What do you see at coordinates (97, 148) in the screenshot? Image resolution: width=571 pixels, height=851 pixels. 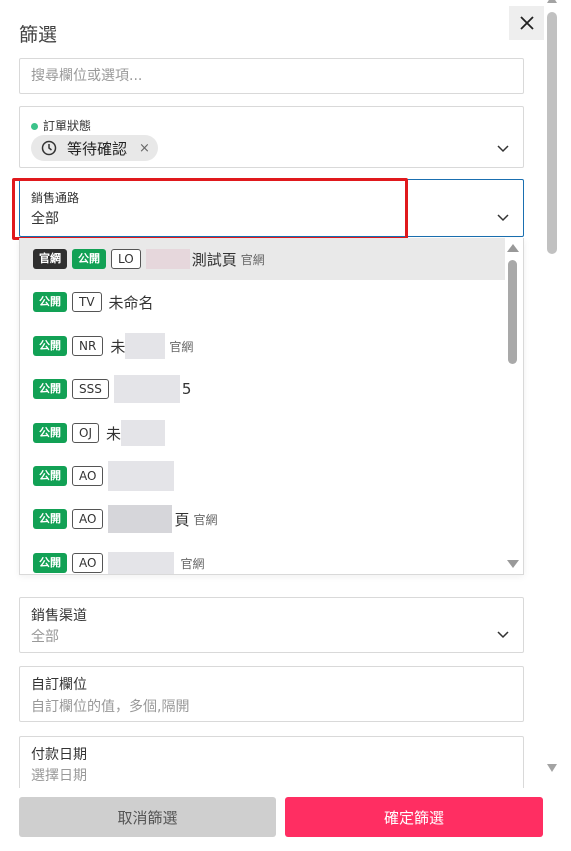 I see `status-chip-label: 等待確認` at bounding box center [97, 148].